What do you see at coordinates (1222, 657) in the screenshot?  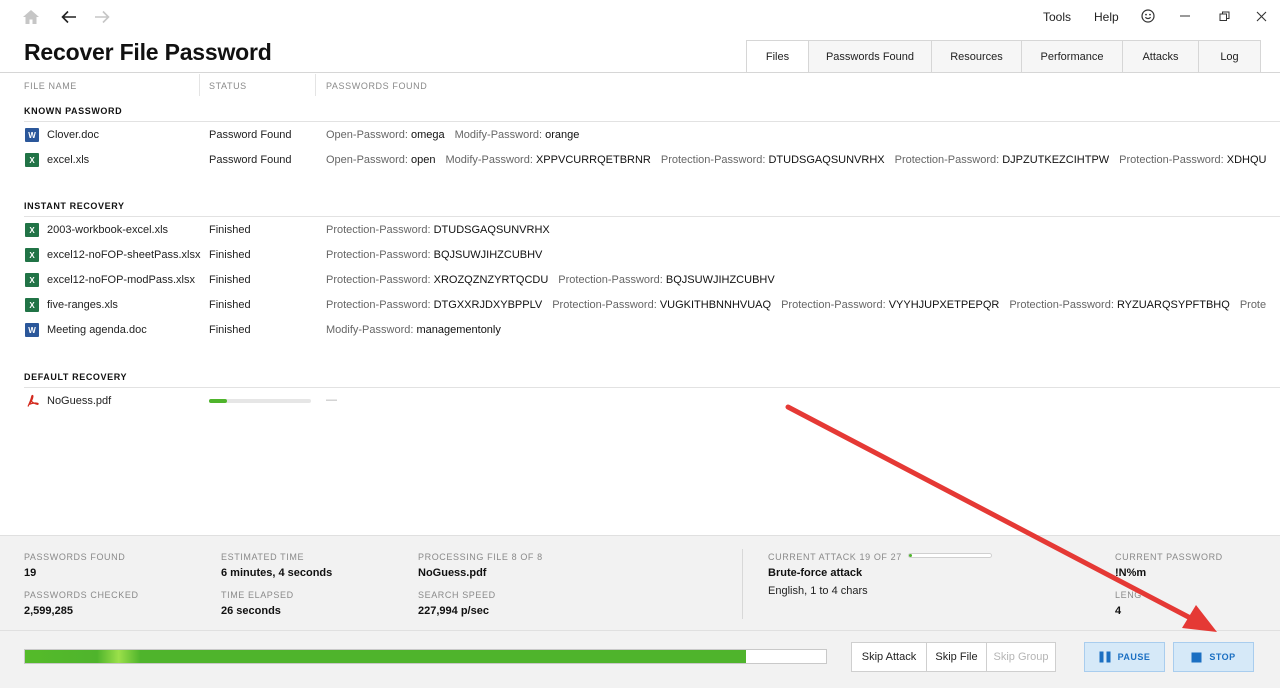 I see `stop-label: STOP` at bounding box center [1222, 657].